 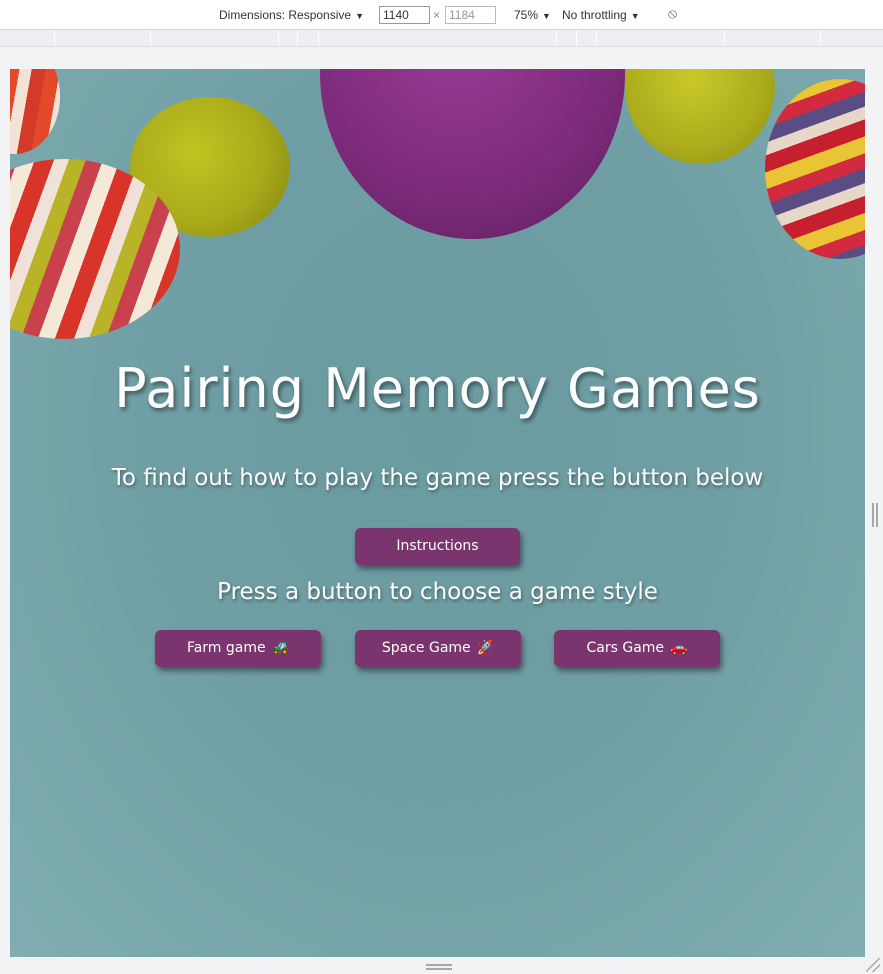 What do you see at coordinates (285, 15) in the screenshot?
I see `dimensions-label: Dimensions: Responsive` at bounding box center [285, 15].